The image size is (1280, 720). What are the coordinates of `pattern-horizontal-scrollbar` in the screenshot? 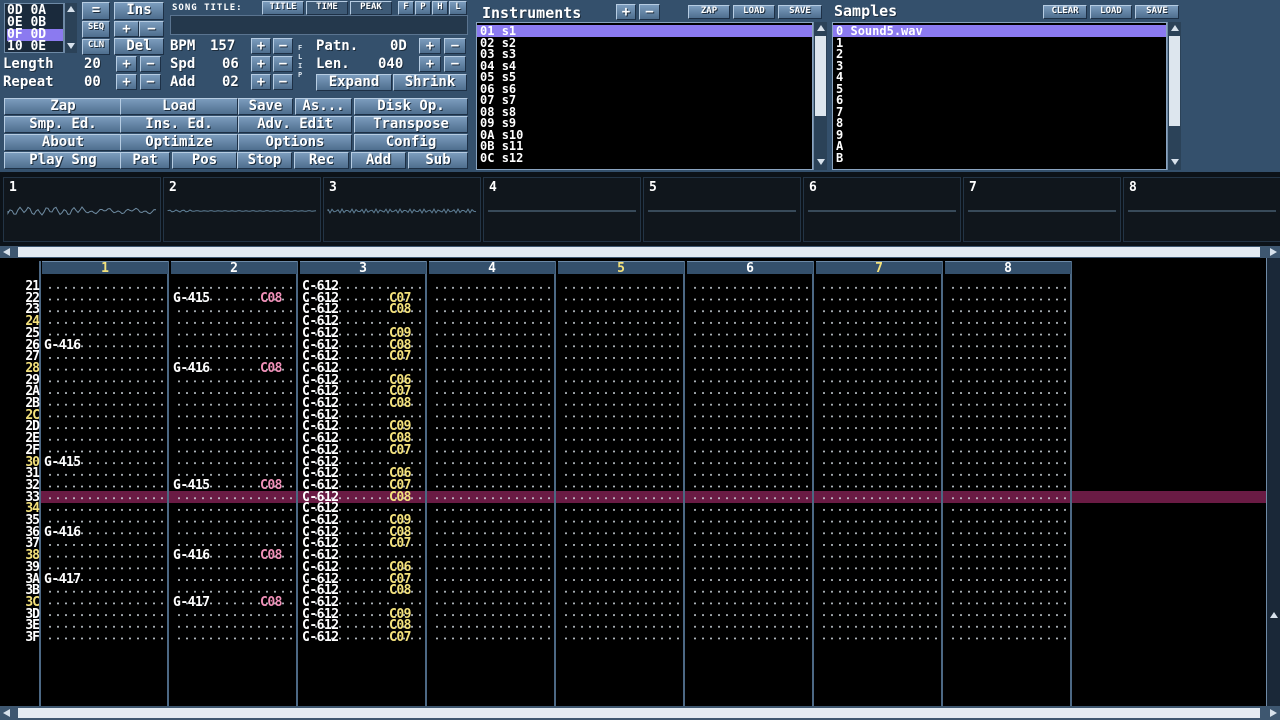 It's located at (640, 713).